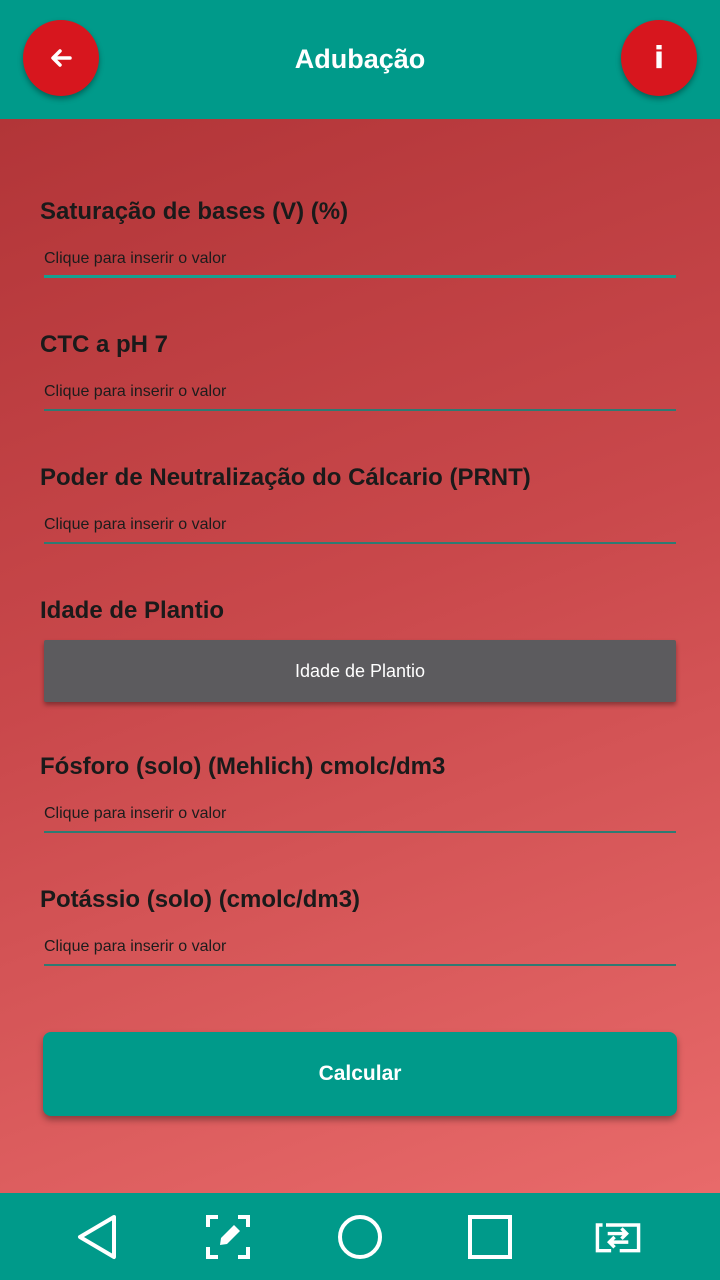 Image resolution: width=720 pixels, height=1280 pixels. I want to click on screenshot-edit-icon, so click(228, 1237).